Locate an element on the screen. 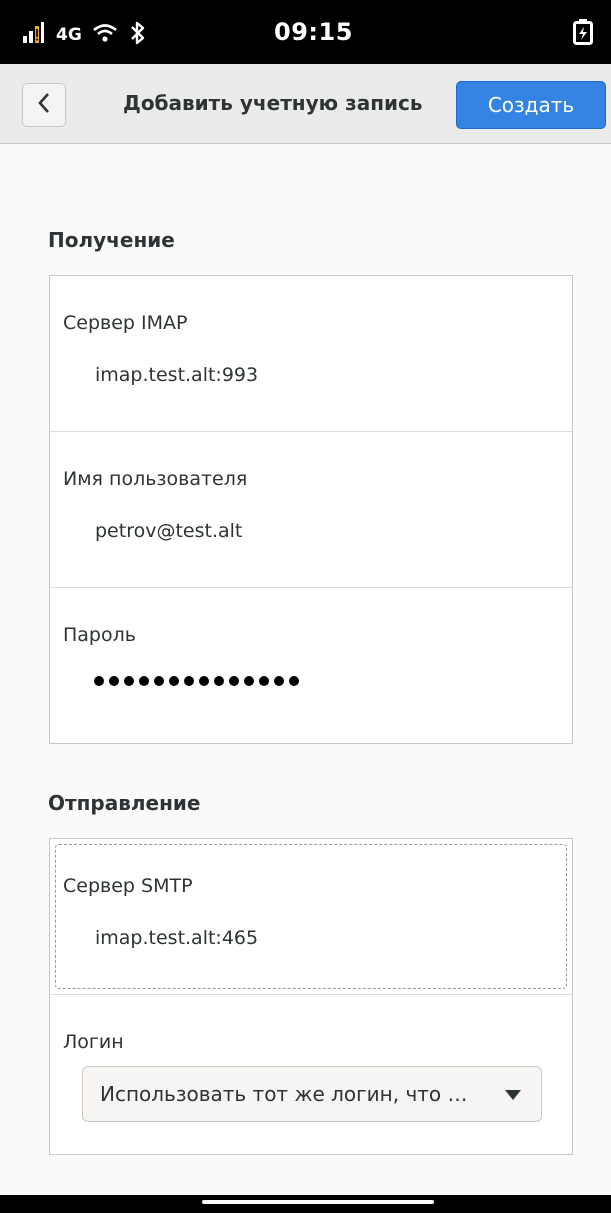  bluetooth-icon is located at coordinates (138, 35).